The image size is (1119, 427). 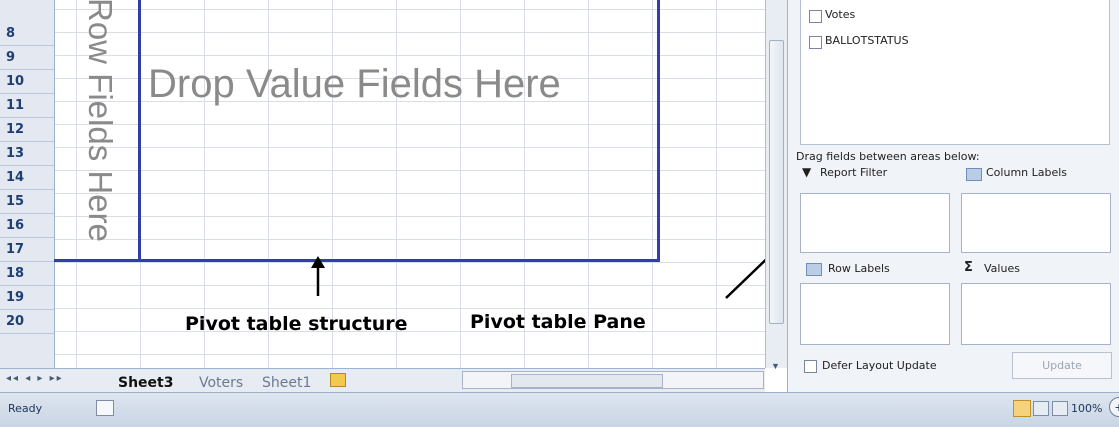 I want to click on row-labels-area, so click(x=875, y=314).